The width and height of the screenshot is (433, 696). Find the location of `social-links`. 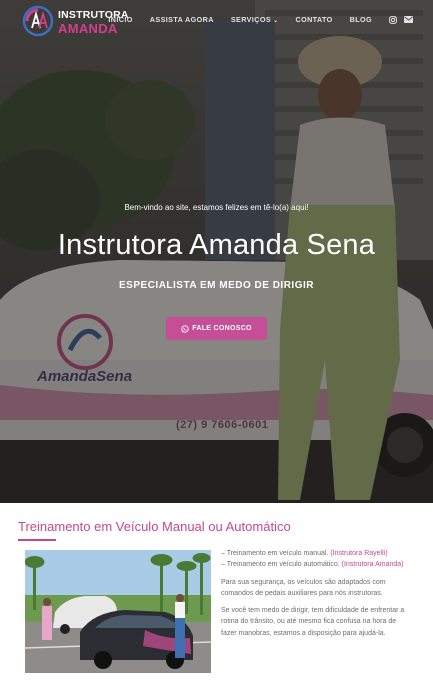

social-links is located at coordinates (401, 19).